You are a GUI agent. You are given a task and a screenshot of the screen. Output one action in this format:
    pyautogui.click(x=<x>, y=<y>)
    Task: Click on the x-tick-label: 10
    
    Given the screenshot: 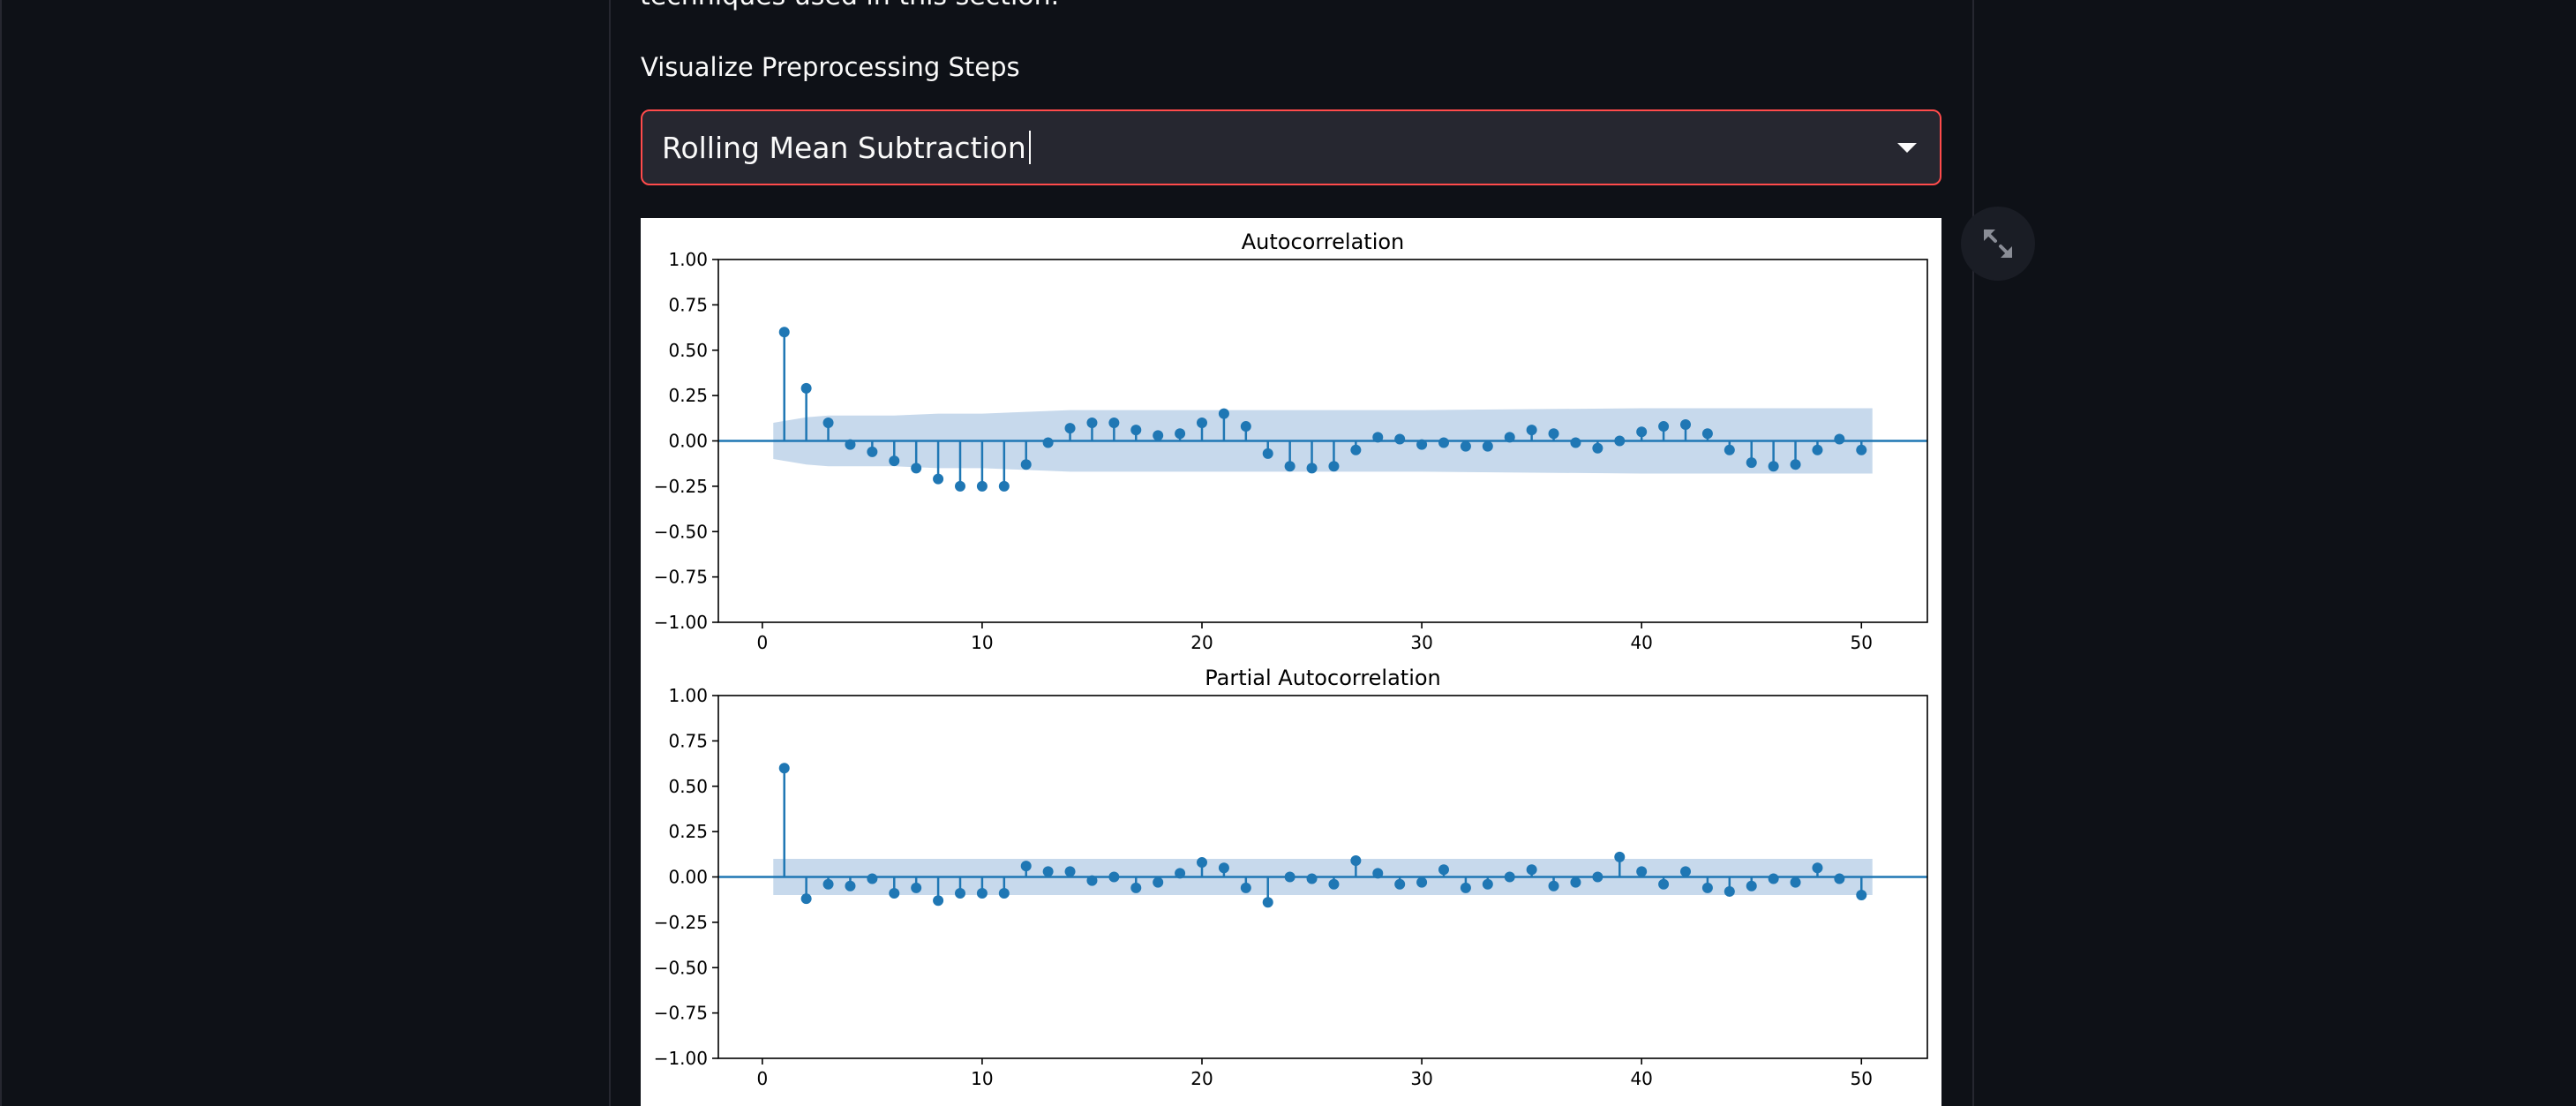 What is the action you would take?
    pyautogui.click(x=982, y=1078)
    